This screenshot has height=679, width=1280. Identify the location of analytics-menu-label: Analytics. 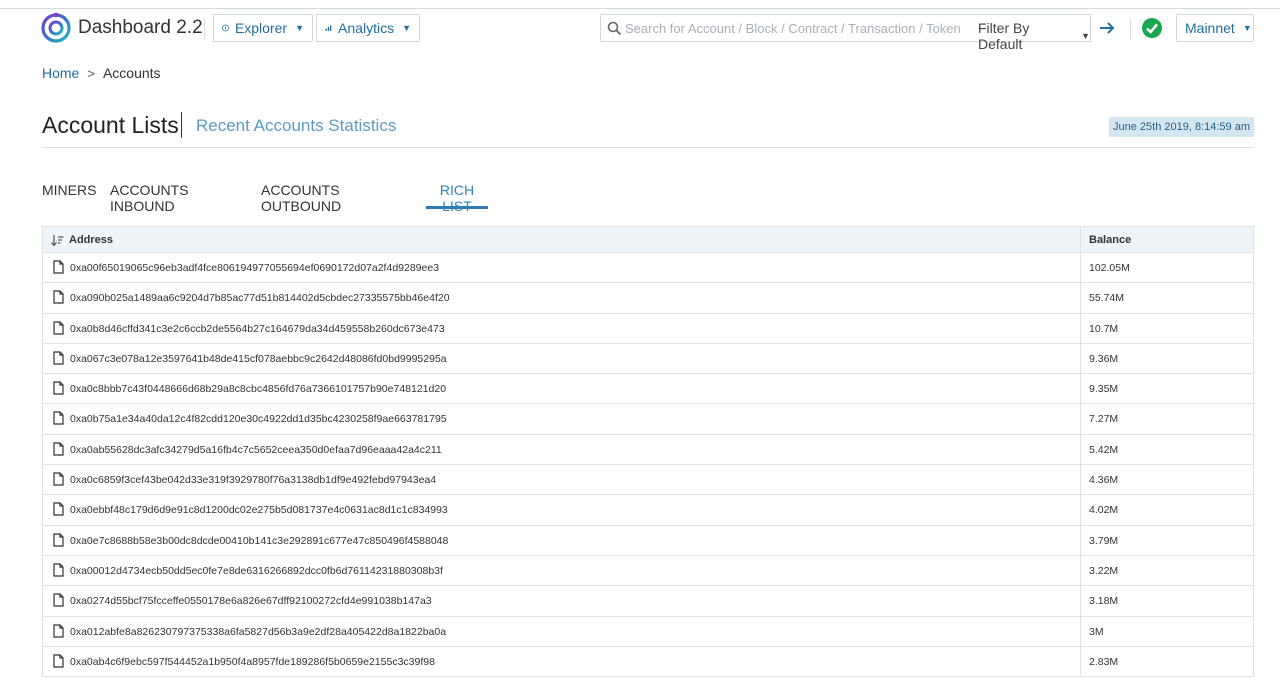
(366, 28).